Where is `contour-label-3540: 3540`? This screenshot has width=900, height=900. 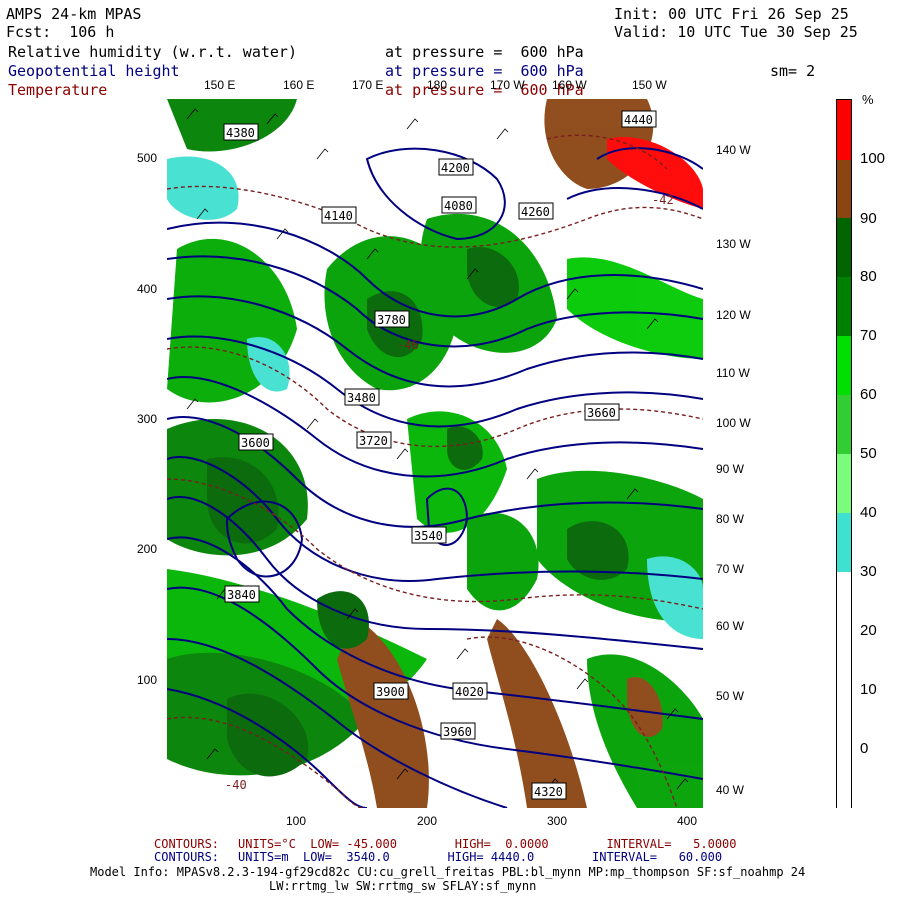
contour-label-3540: 3540 is located at coordinates (429, 535).